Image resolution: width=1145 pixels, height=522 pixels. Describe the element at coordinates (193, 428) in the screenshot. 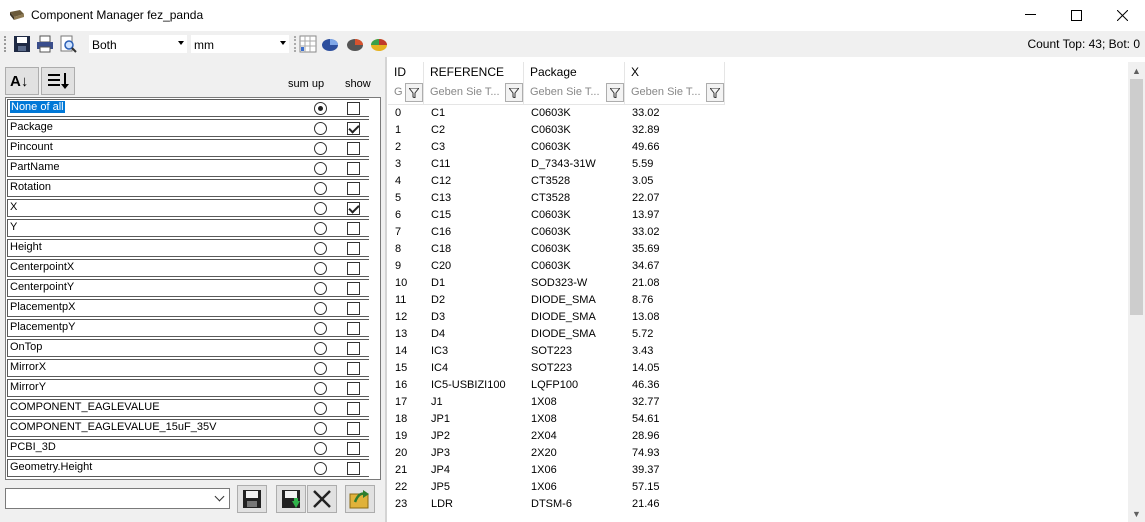

I see `property-row: COMPONENT_EAGLEVALUE_15uF_35V` at that location.